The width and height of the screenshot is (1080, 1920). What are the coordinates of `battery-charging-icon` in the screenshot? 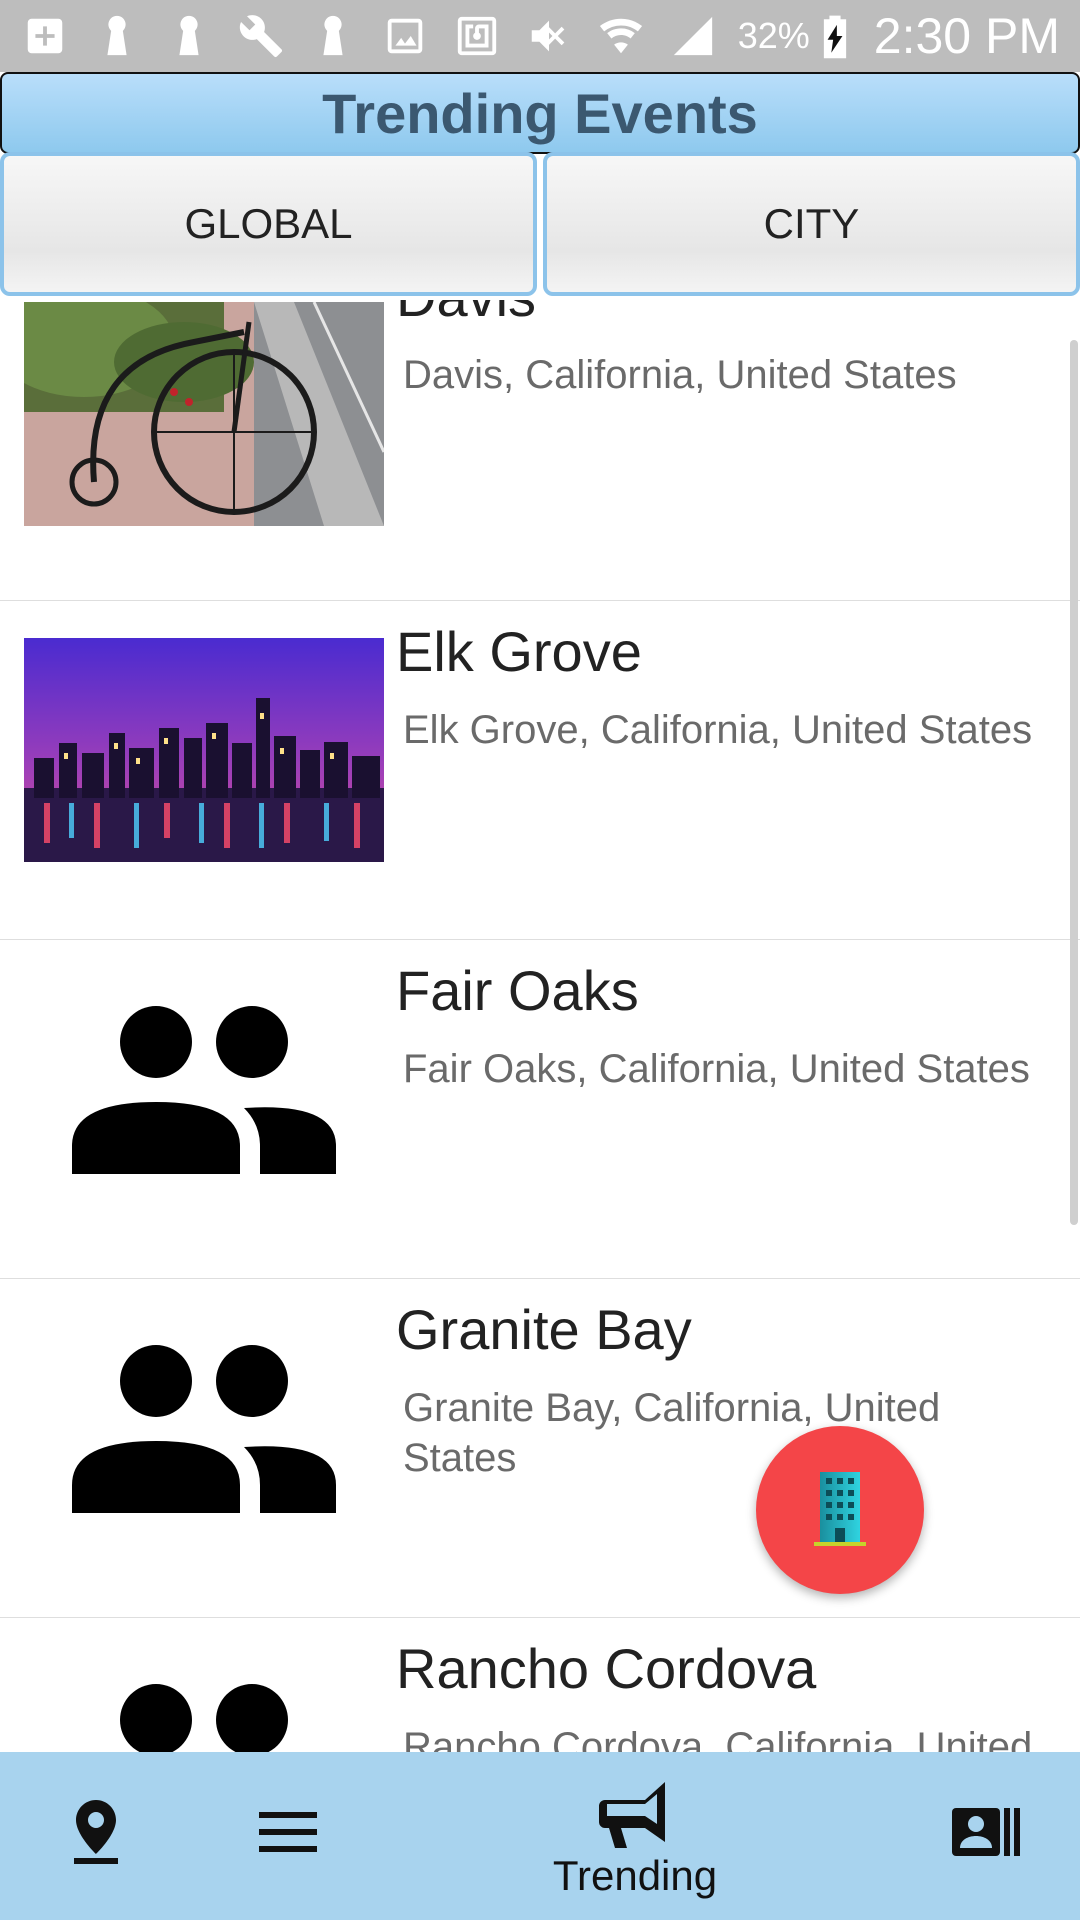 It's located at (835, 36).